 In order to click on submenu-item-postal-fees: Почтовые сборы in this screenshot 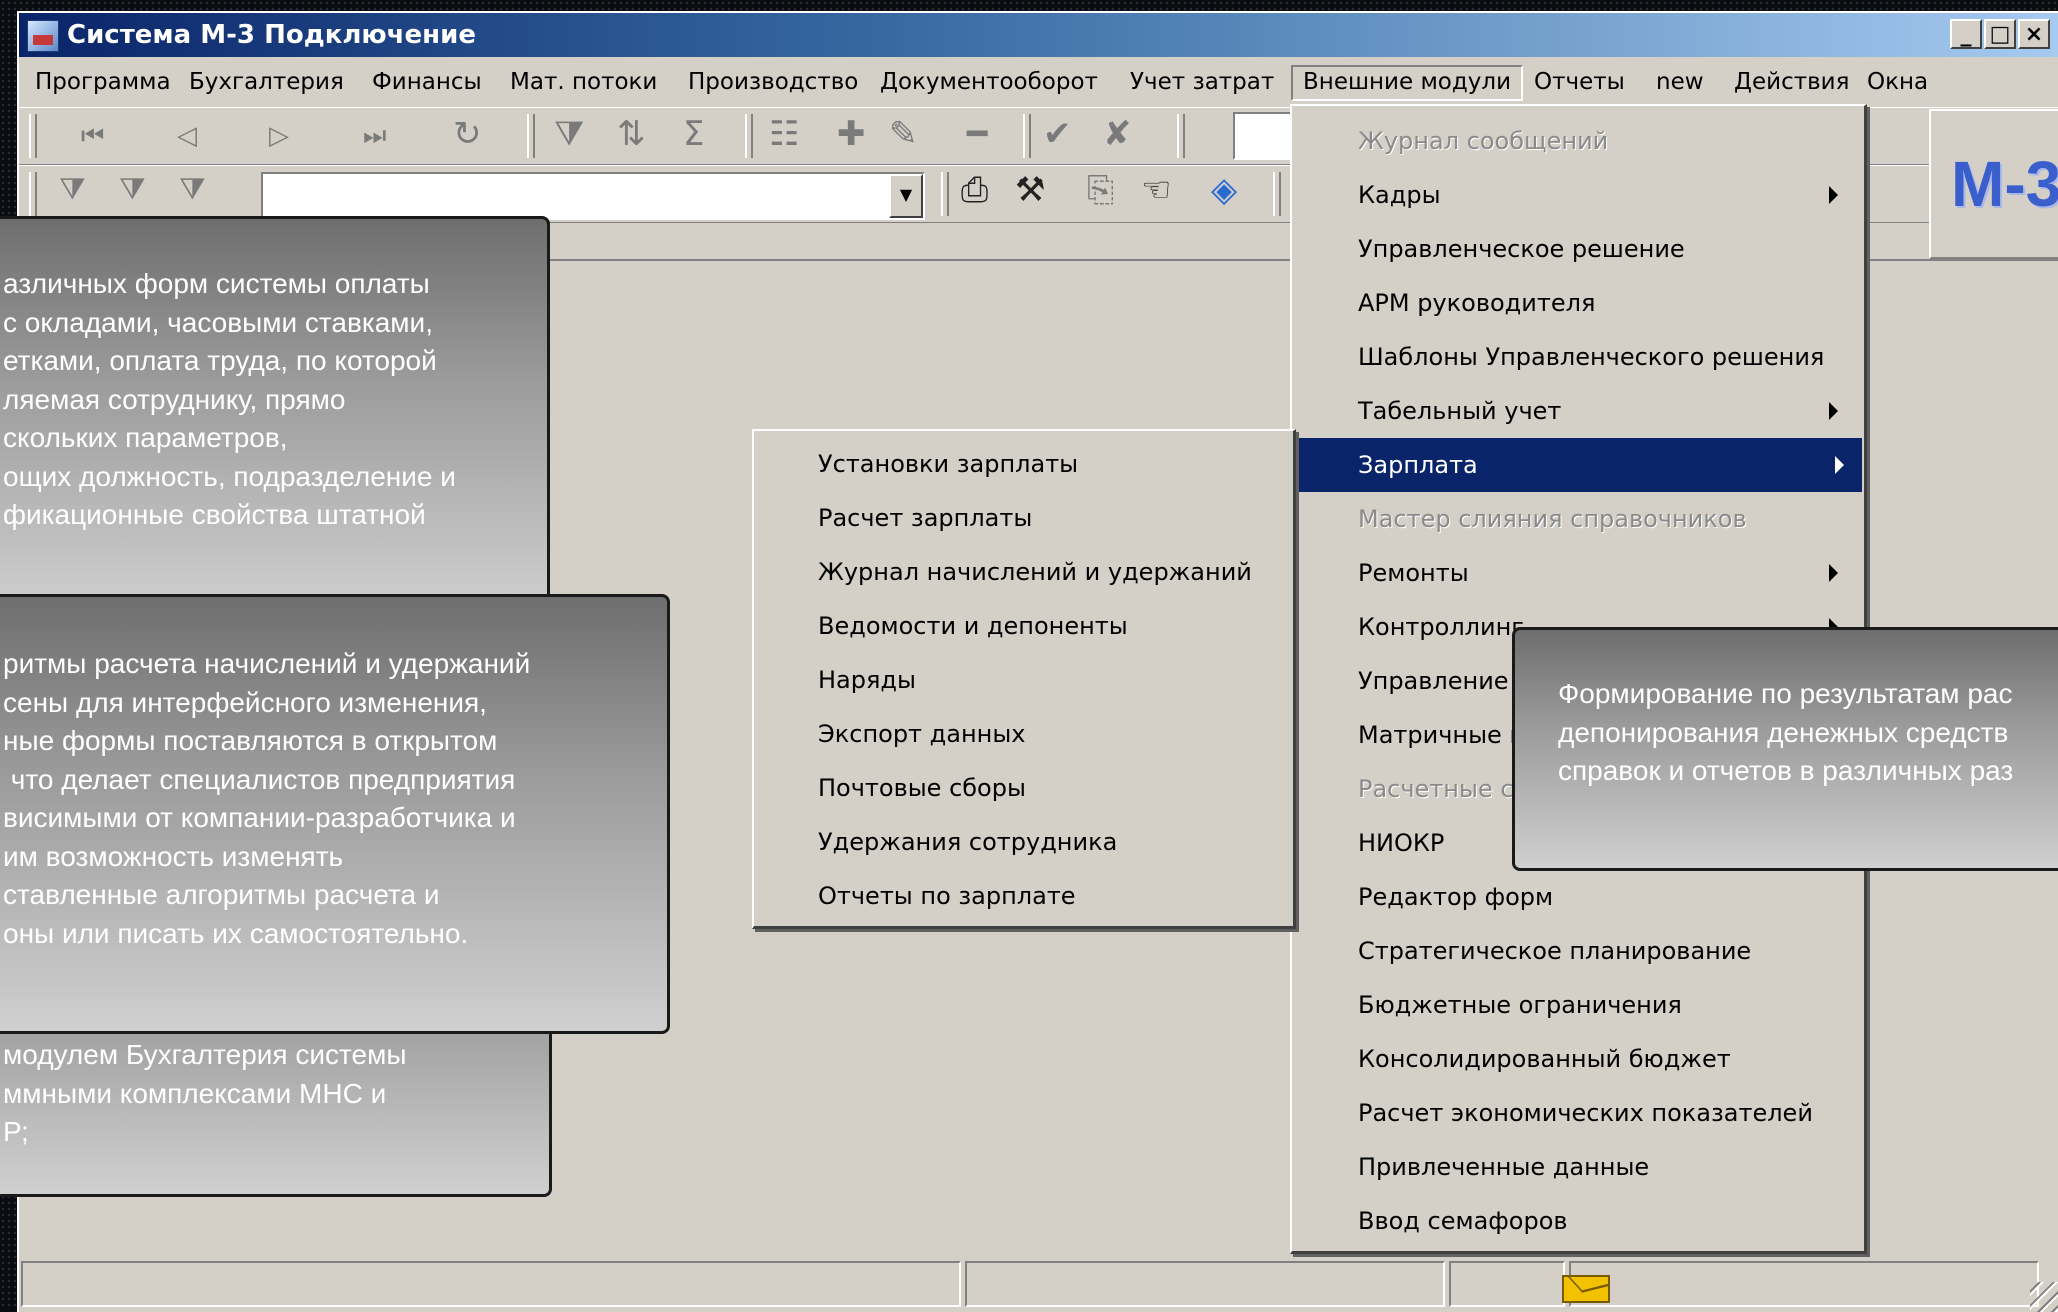, I will do `click(922, 788)`.